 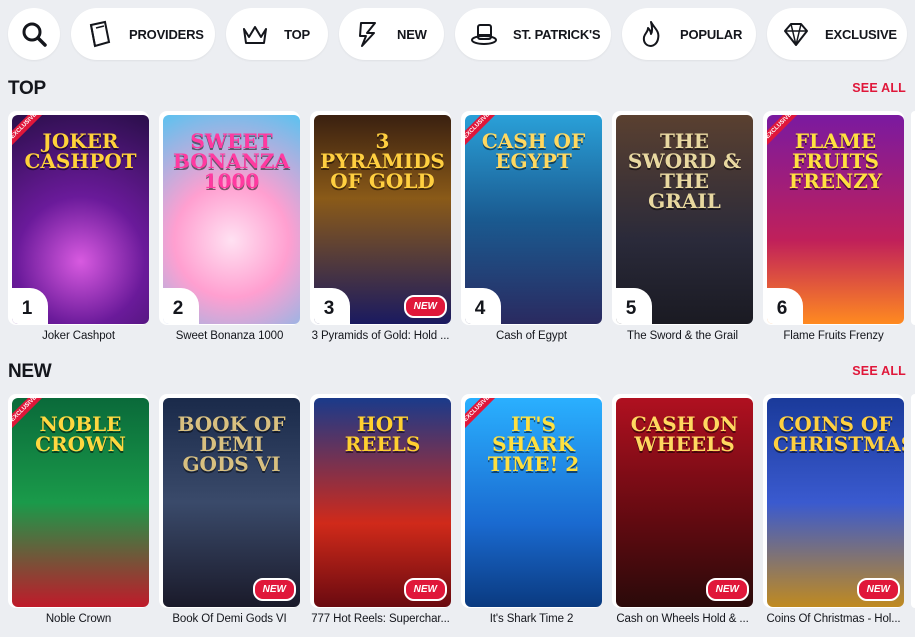 I want to click on category-top: TOP, so click(x=277, y=34).